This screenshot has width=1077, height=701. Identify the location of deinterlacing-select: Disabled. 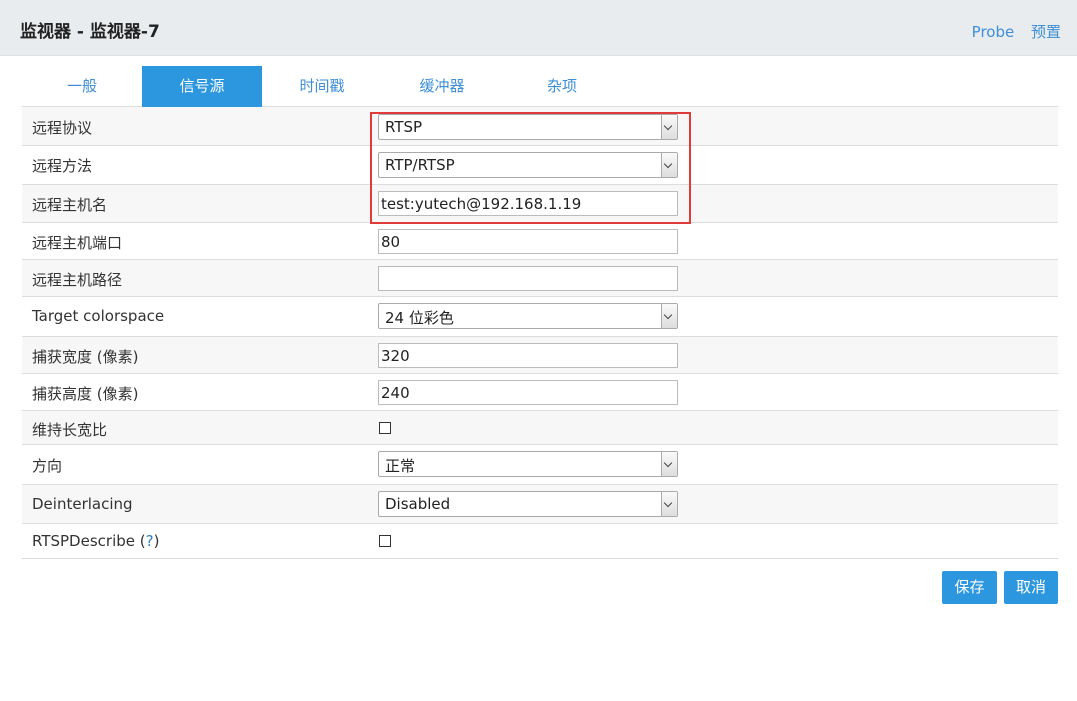
(528, 504).